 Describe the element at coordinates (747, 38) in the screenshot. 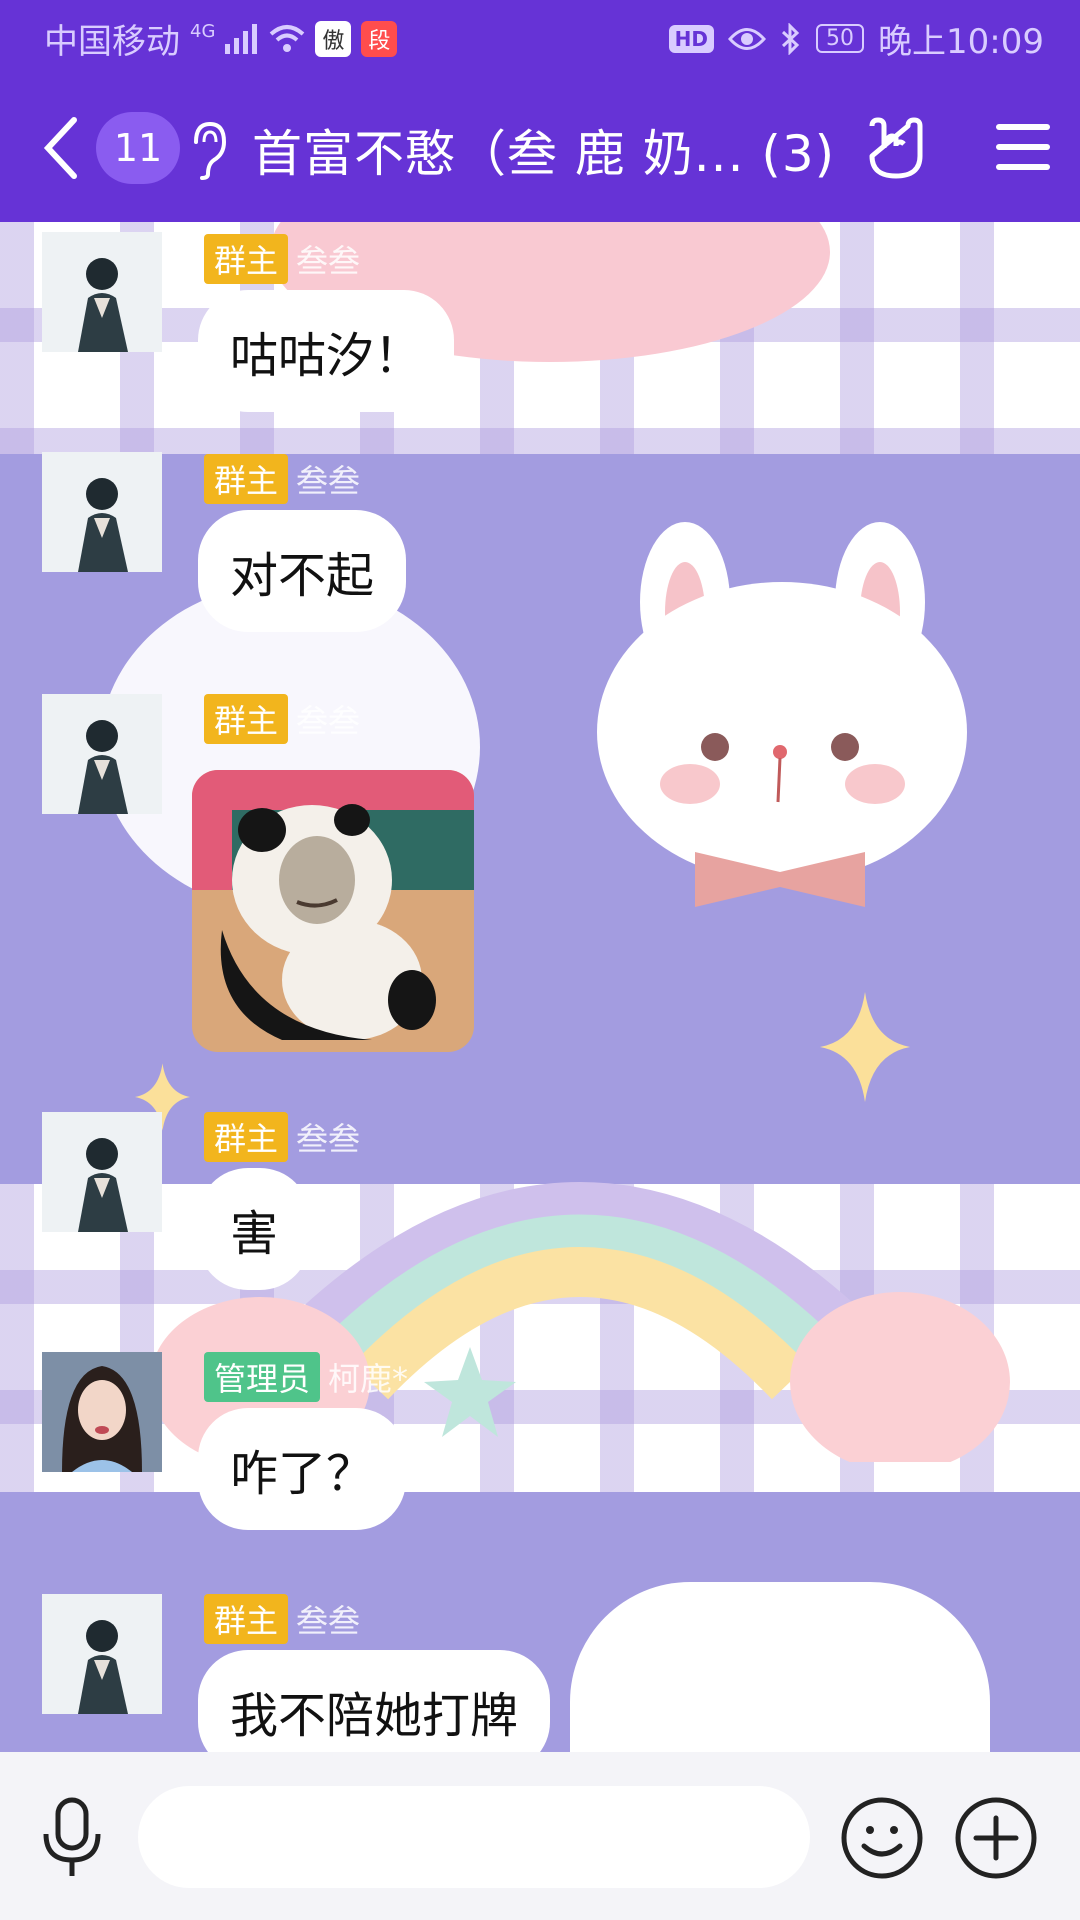

I see `eye-icon` at that location.